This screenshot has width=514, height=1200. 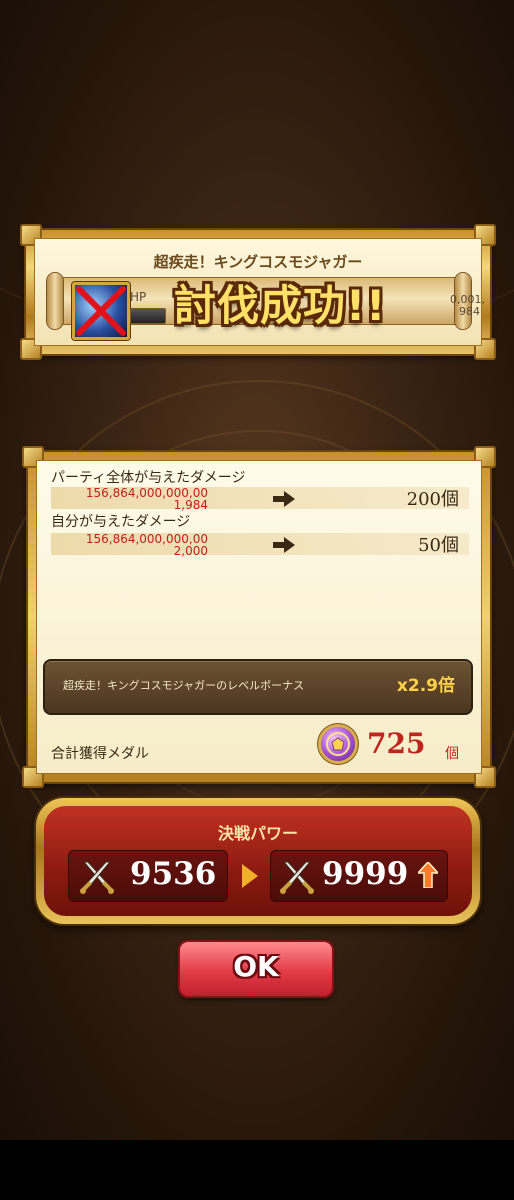 What do you see at coordinates (438, 545) in the screenshot?
I see `self-medal-count: 50個` at bounding box center [438, 545].